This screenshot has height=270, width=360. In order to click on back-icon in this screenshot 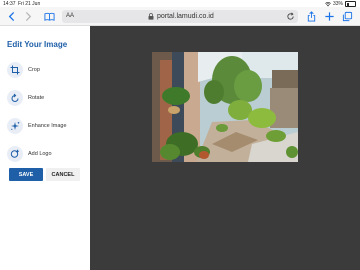, I will do `click(11, 16)`.